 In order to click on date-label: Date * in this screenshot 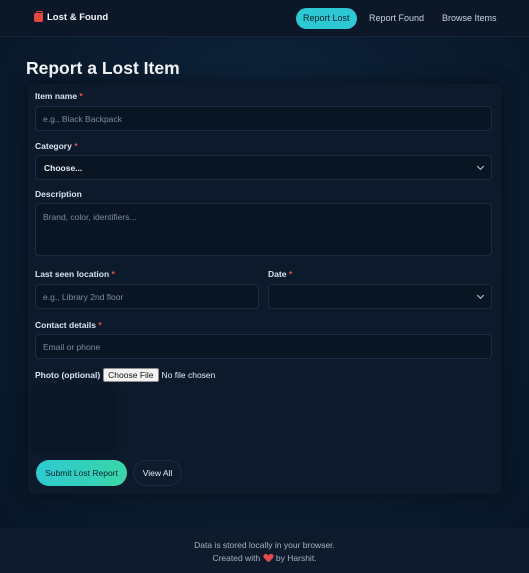, I will do `click(280, 274)`.